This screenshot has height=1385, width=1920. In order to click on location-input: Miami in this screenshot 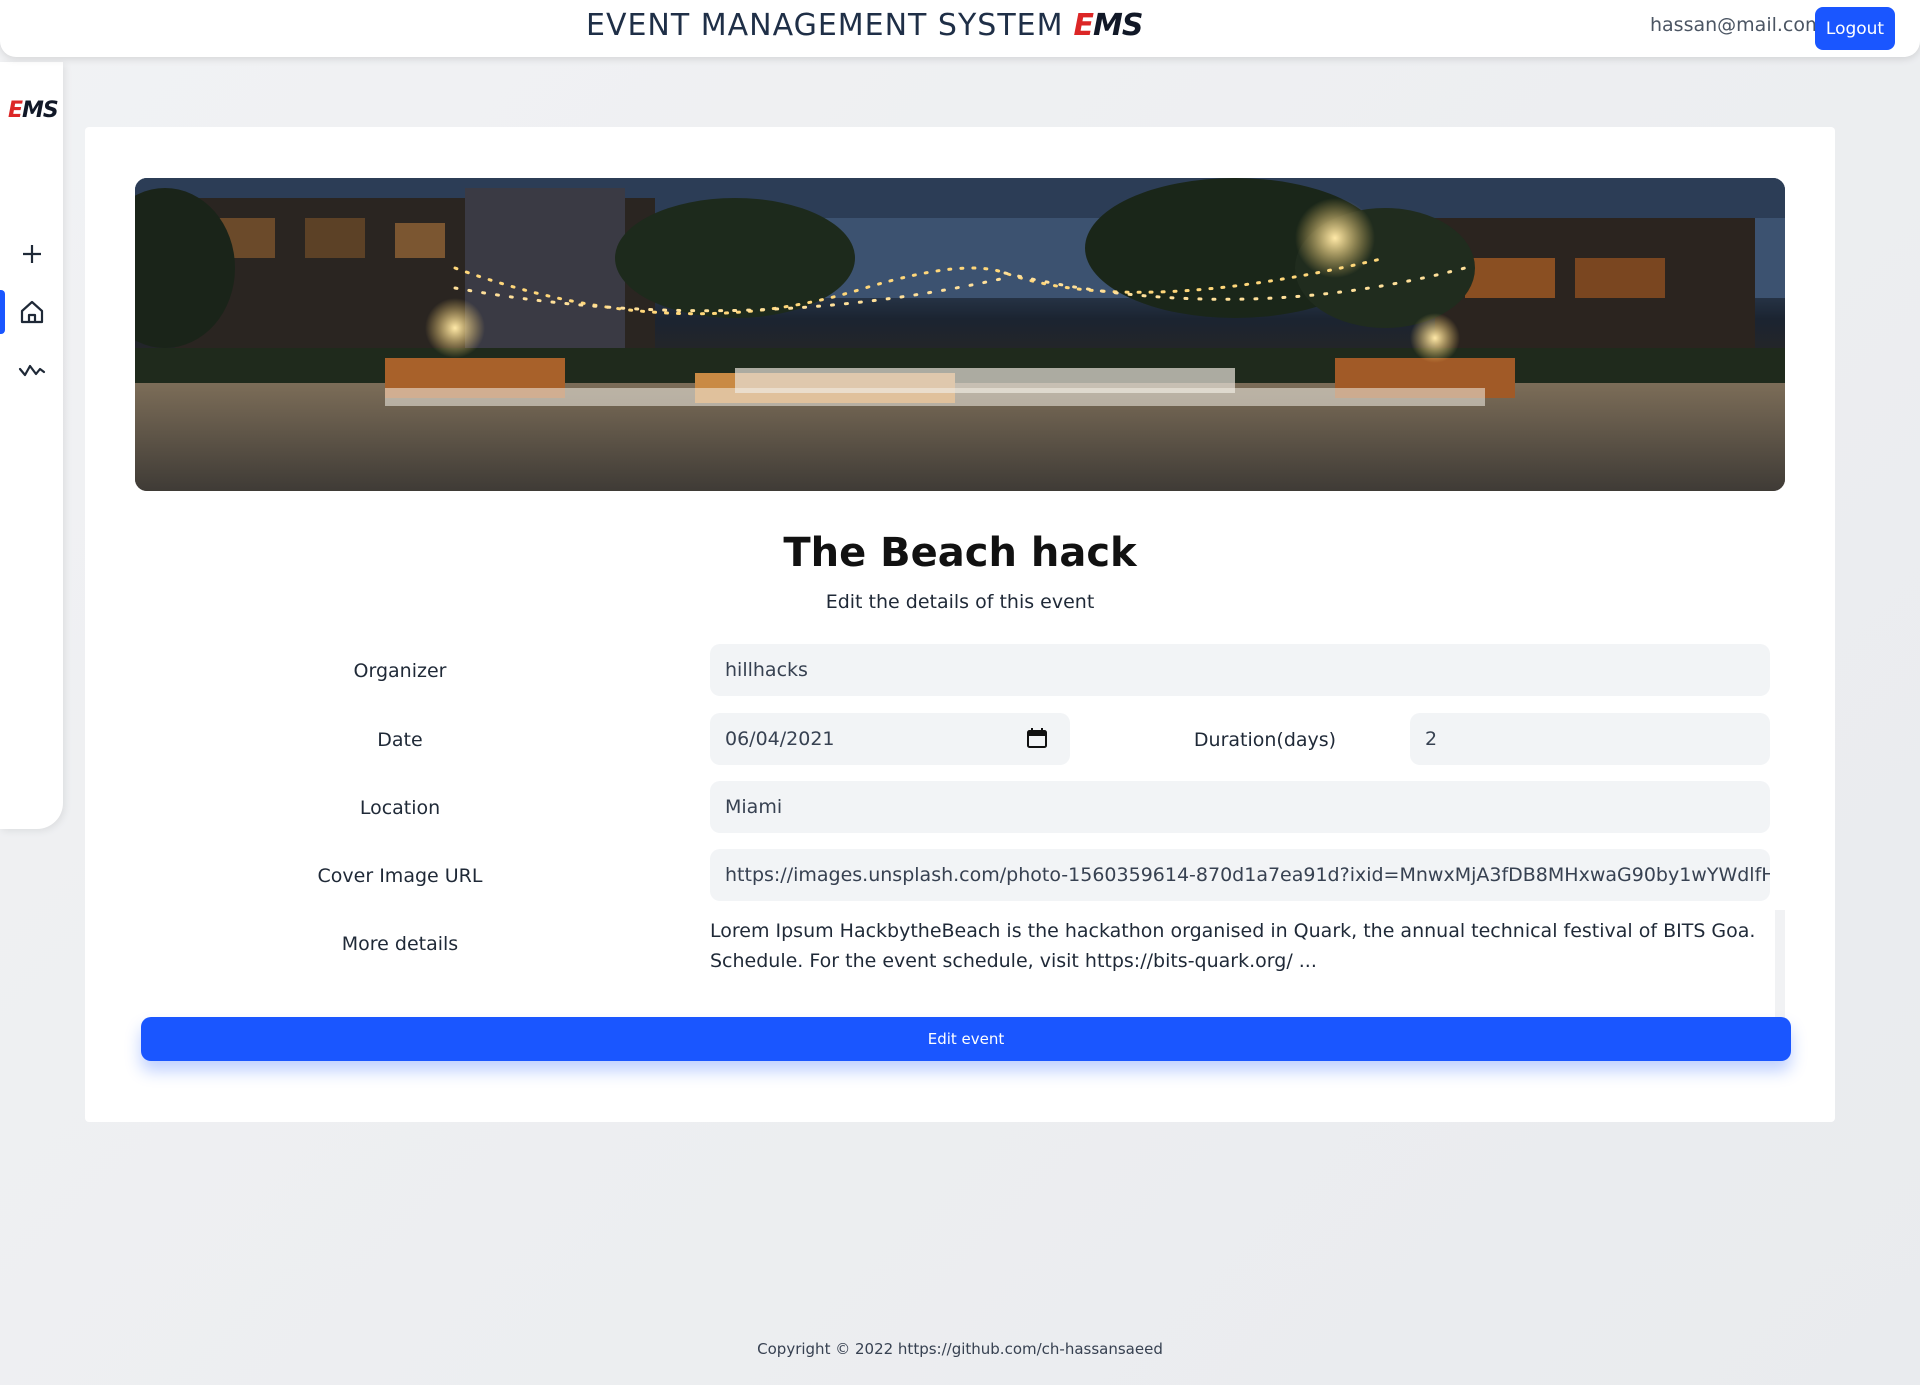, I will do `click(1240, 807)`.